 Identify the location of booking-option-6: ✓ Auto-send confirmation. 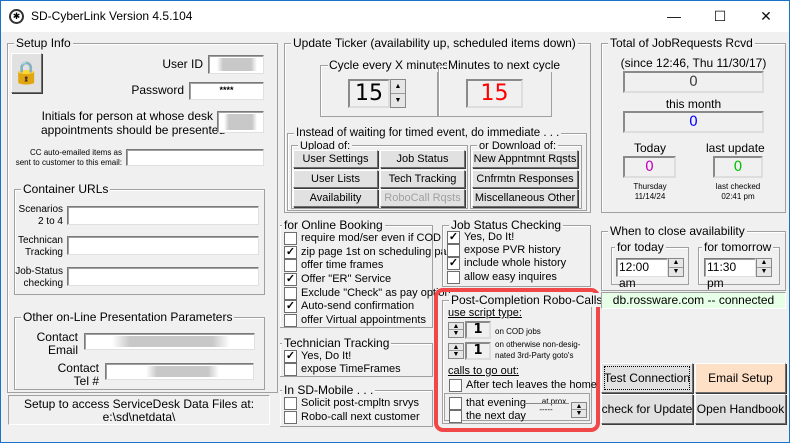
(355, 307).